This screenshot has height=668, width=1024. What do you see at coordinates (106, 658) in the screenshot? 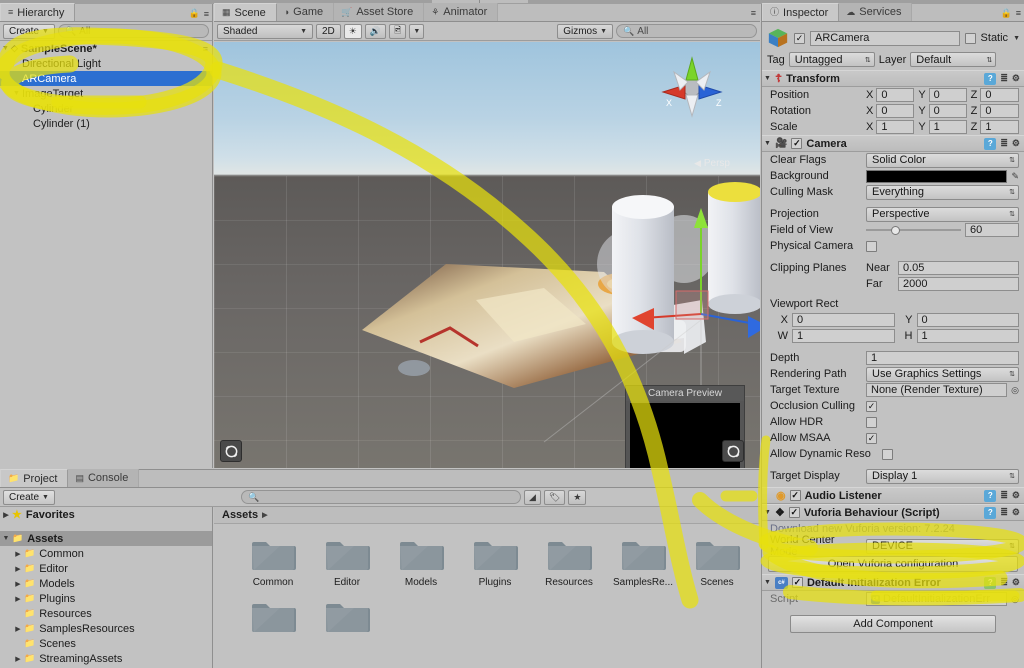
I see `project-tree-item-streamingassets: ▶ 📁 StreamingAssets` at bounding box center [106, 658].